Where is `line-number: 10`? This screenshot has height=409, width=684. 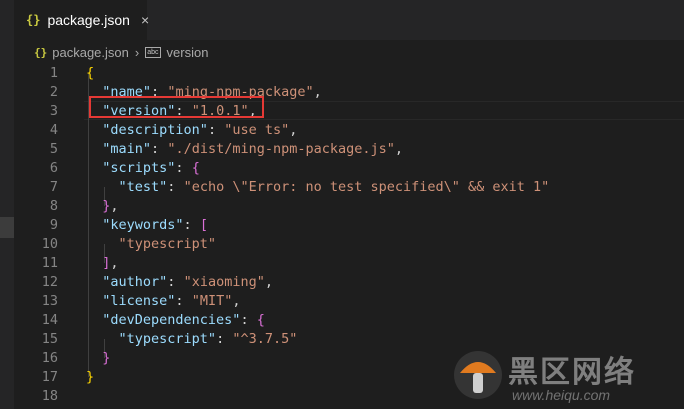
line-number: 10 is located at coordinates (49, 244).